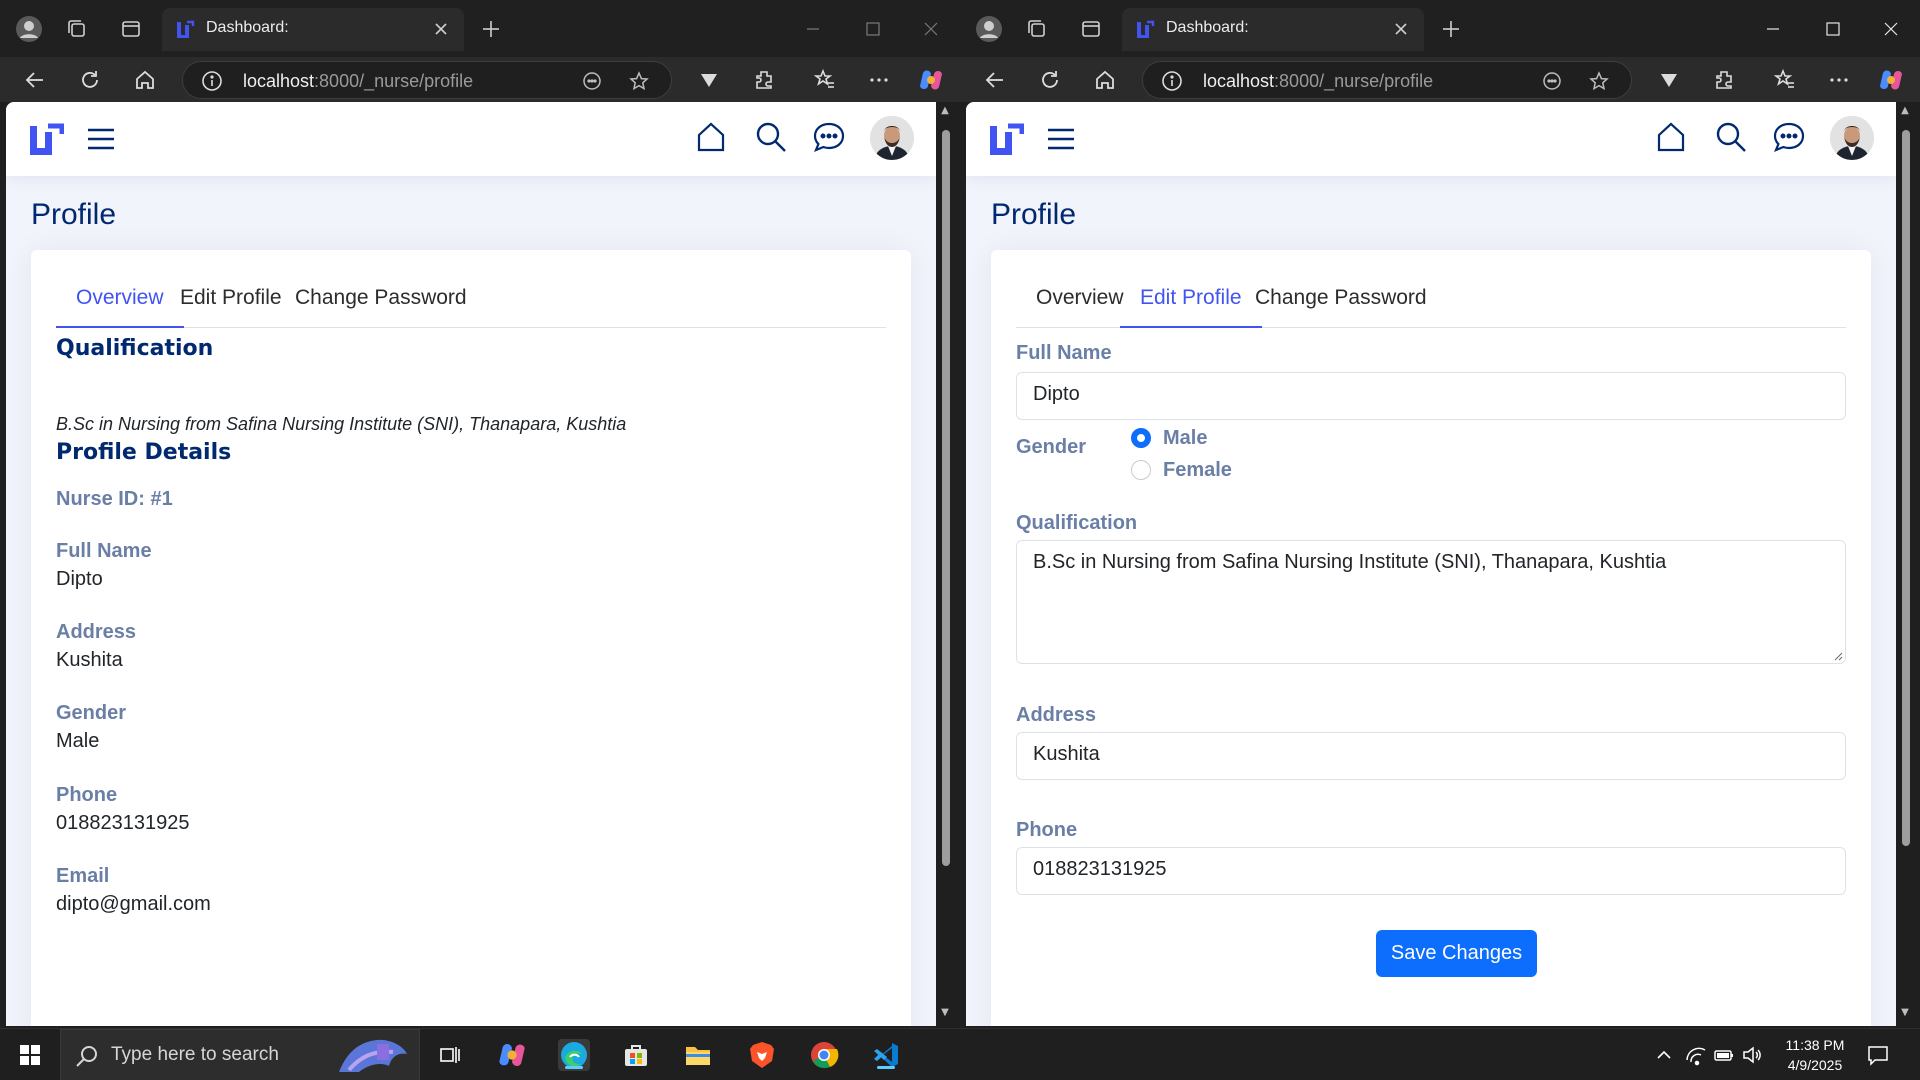 Image resolution: width=1920 pixels, height=1080 pixels. What do you see at coordinates (1456, 953) in the screenshot?
I see `save-changes-button: Save Changes` at bounding box center [1456, 953].